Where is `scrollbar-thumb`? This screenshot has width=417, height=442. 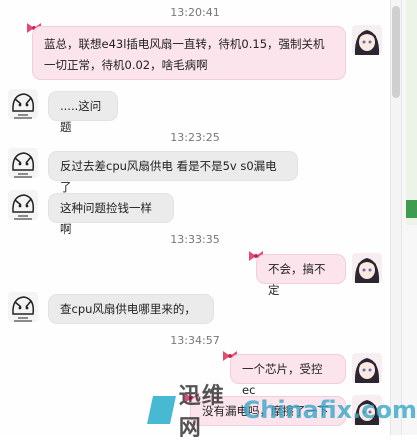
scrollbar-thumb is located at coordinates (396, 52).